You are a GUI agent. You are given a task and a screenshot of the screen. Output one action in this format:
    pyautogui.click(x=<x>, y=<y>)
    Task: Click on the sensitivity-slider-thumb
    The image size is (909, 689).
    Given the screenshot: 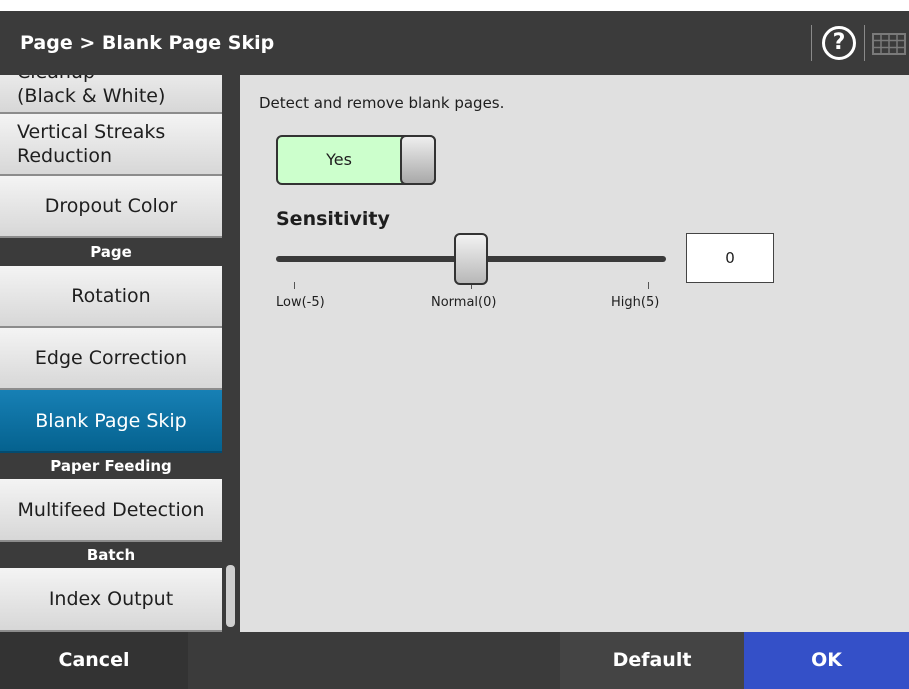 What is the action you would take?
    pyautogui.click(x=471, y=259)
    